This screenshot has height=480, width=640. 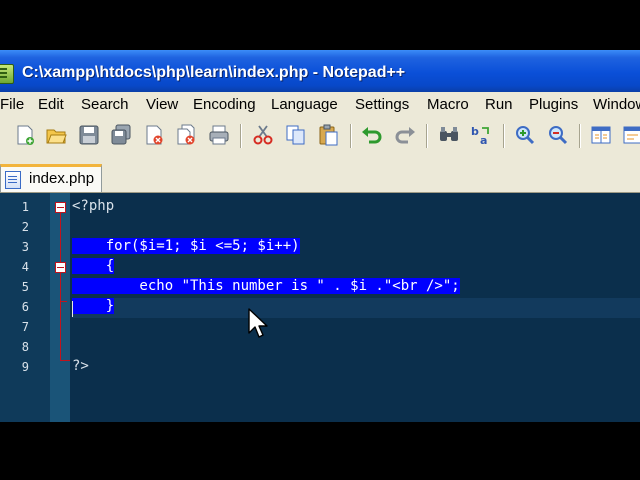 I want to click on wrap-icon, so click(x=631, y=135).